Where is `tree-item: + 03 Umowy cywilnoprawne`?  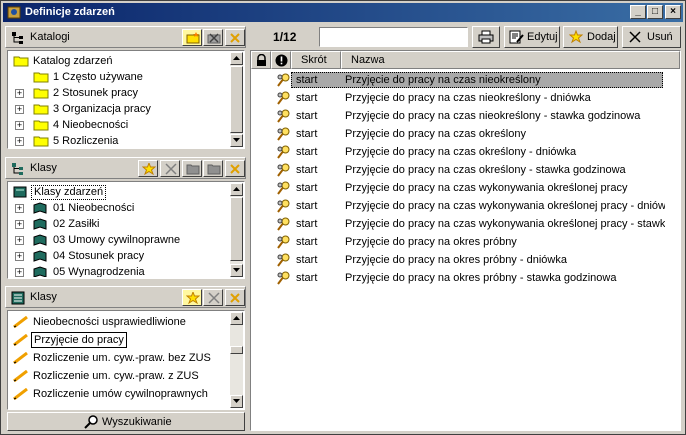 tree-item: + 03 Umowy cywilnoprawne is located at coordinates (119, 240).